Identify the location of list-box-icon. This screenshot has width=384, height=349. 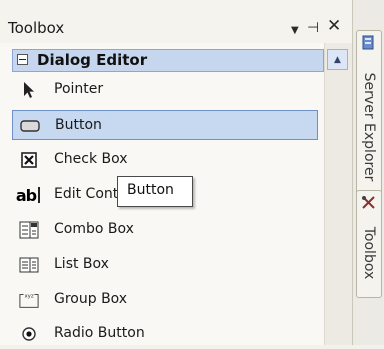
(29, 265).